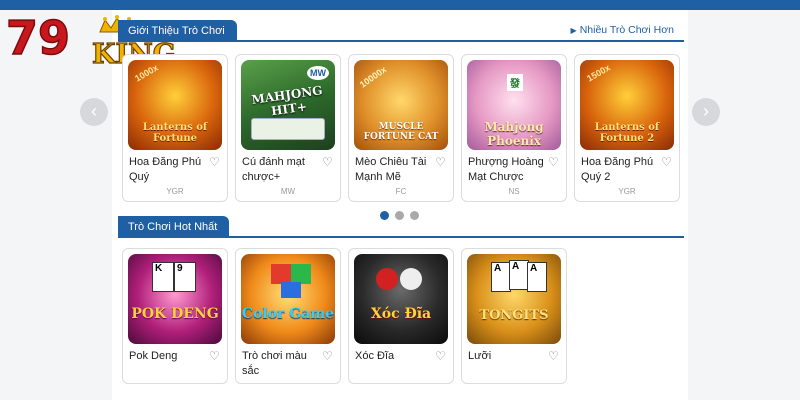  What do you see at coordinates (627, 105) in the screenshot?
I see `game-thumbnail: 1500x Lanterns of Fortune 2` at bounding box center [627, 105].